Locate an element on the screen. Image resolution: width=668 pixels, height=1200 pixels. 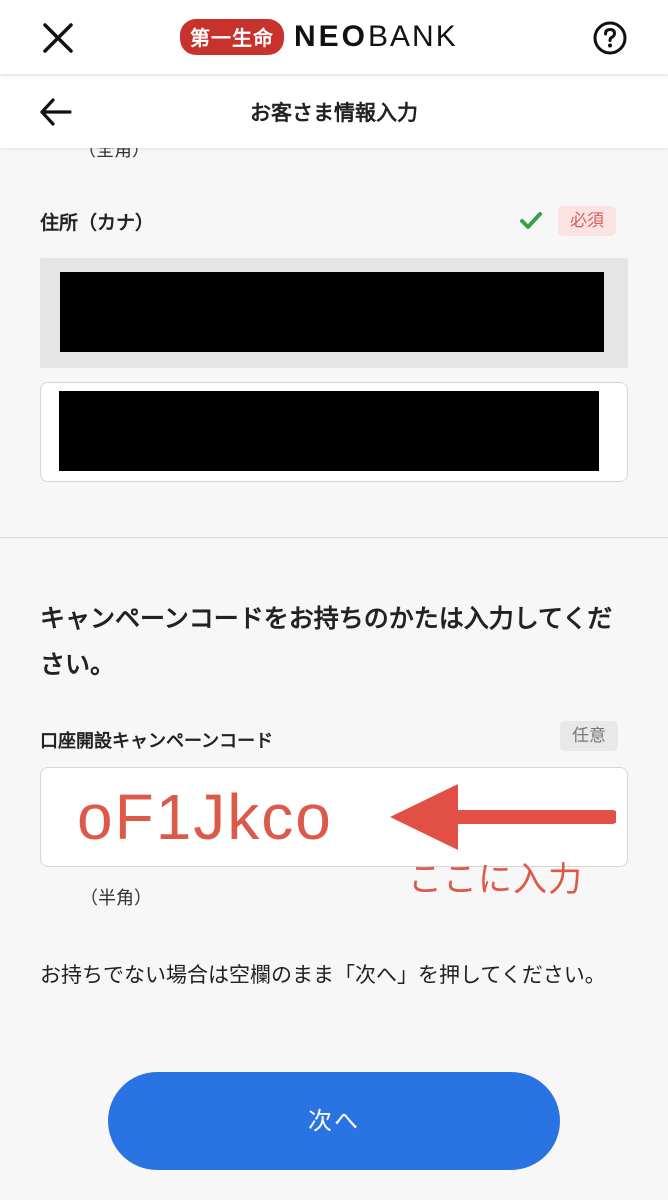
campaign-heading: キャンペーンコードをお持ちのかたは入力してください。 is located at coordinates (326, 641).